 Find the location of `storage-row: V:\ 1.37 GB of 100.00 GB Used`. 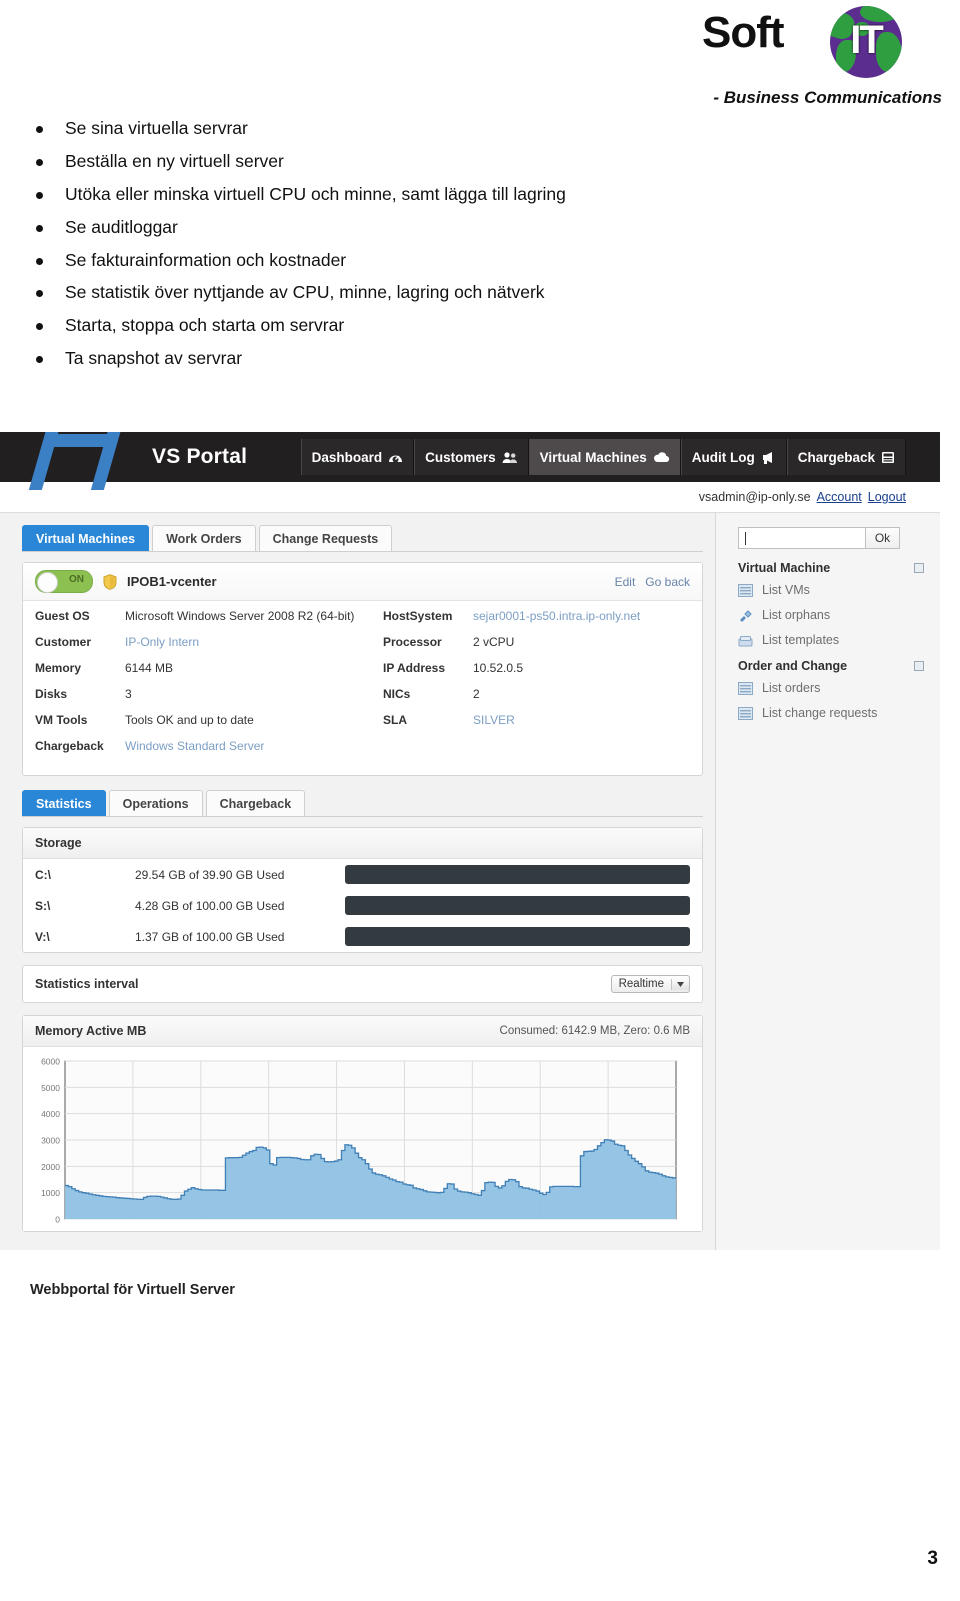

storage-row: V:\ 1.37 GB of 100.00 GB Used is located at coordinates (362, 936).